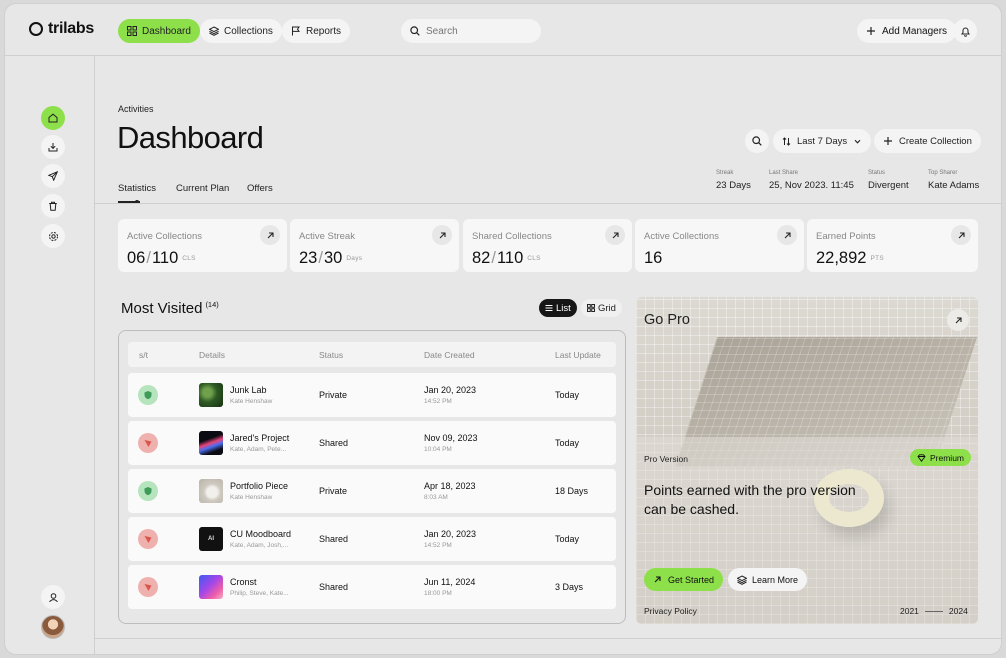 Image resolution: width=1006 pixels, height=658 pixels. What do you see at coordinates (578, 355) in the screenshot?
I see `column-header: Last Update` at bounding box center [578, 355].